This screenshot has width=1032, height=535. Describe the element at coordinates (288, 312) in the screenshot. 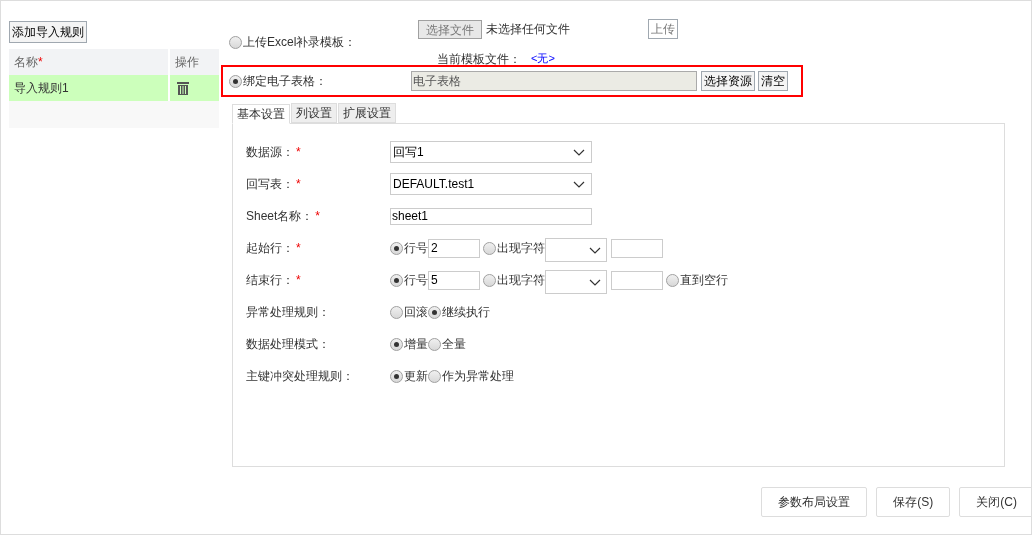

I see `field-label: 异常处理规则：` at that location.